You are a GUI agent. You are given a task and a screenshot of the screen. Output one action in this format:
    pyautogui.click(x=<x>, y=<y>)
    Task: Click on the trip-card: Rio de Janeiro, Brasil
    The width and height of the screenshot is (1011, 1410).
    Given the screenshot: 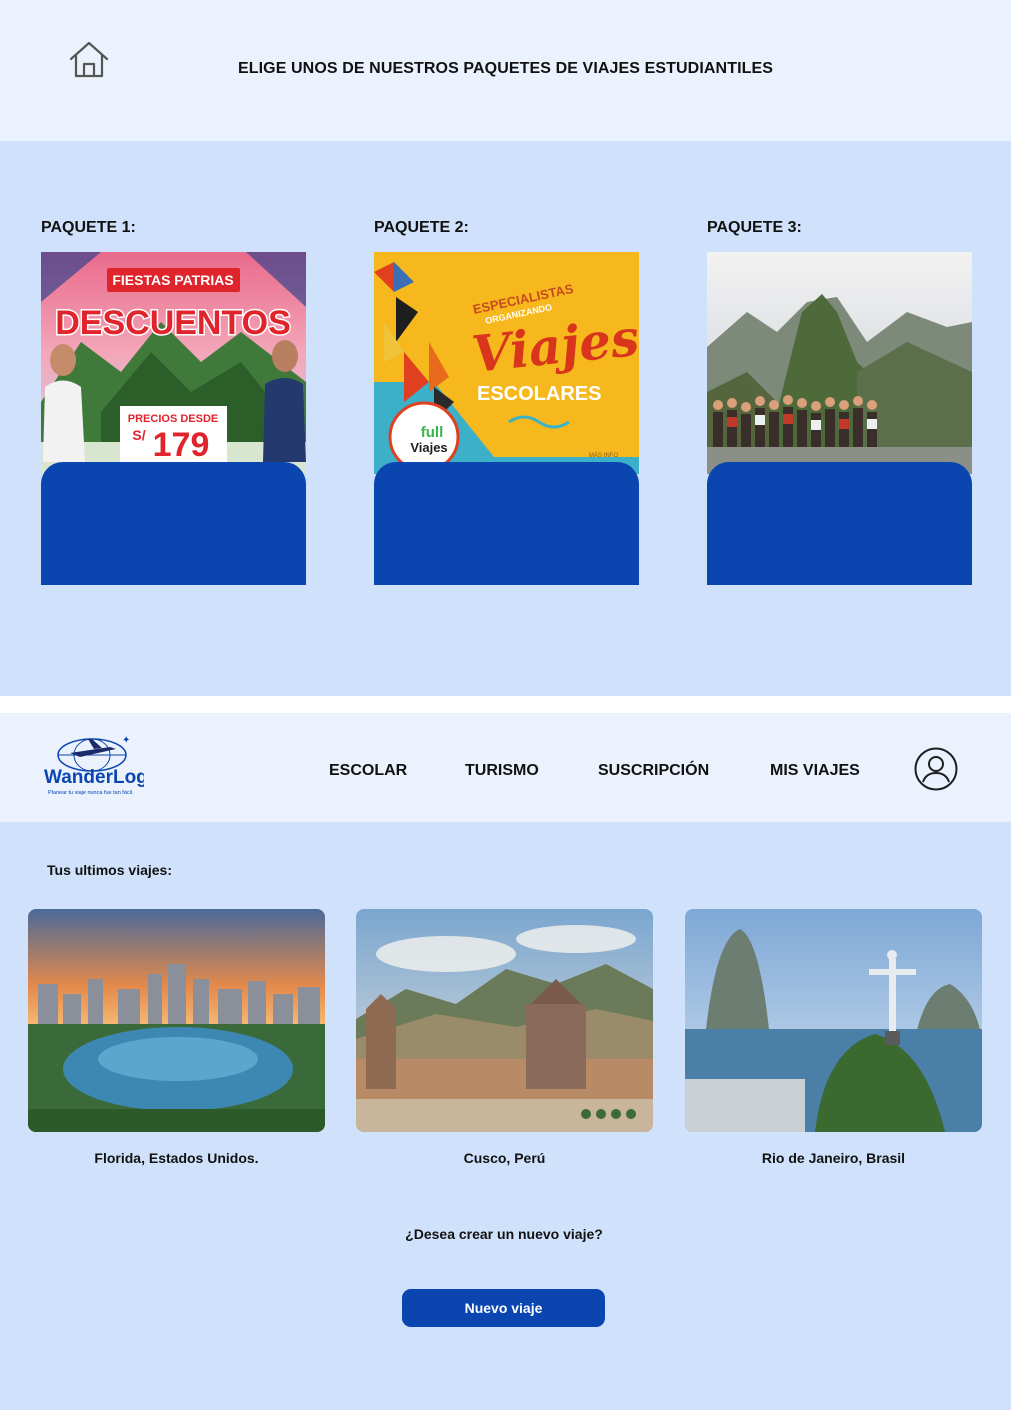 What is the action you would take?
    pyautogui.click(x=833, y=1037)
    